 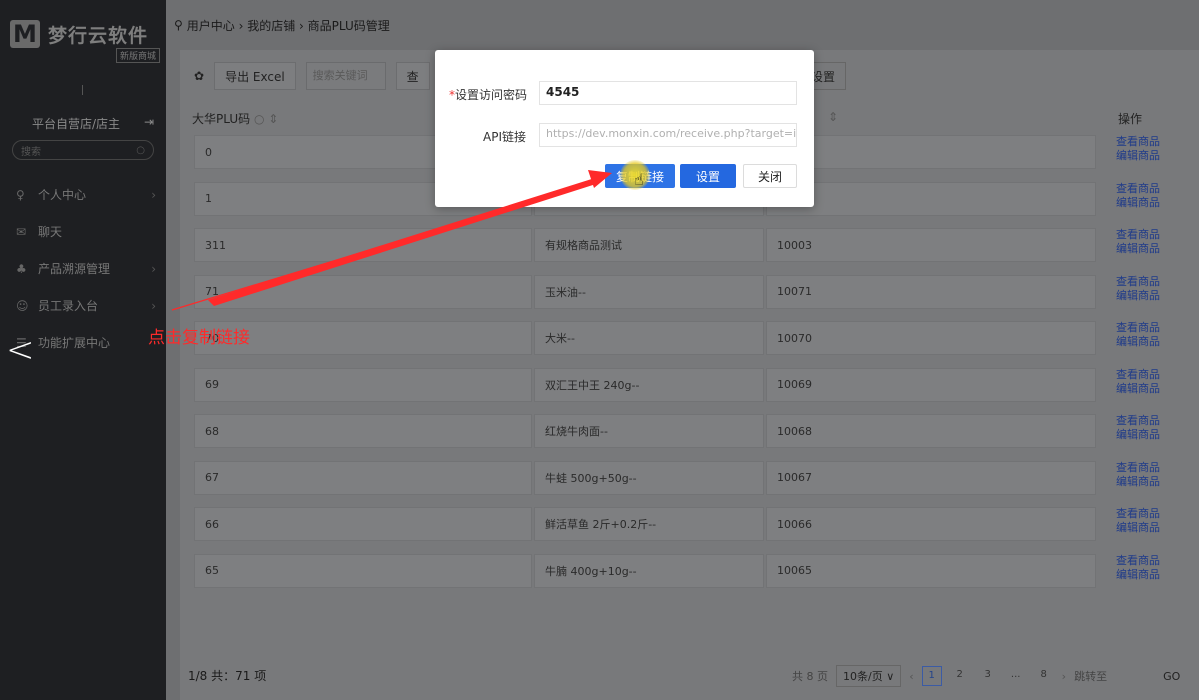 What do you see at coordinates (412, 76) in the screenshot?
I see `query-button: 查` at bounding box center [412, 76].